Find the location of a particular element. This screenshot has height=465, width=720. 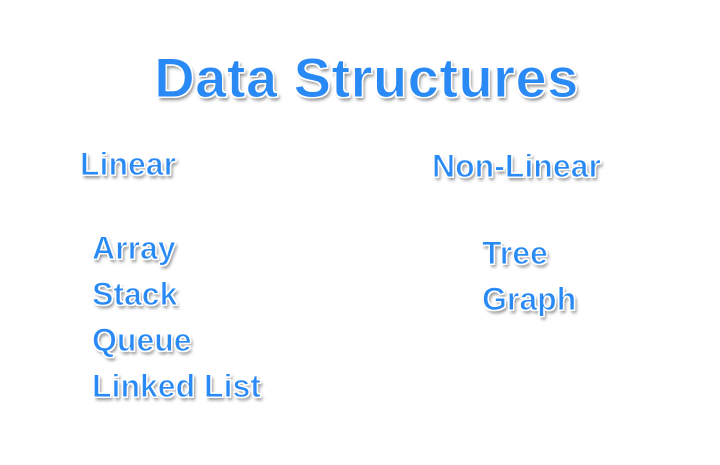

list-item: Linked List is located at coordinates (177, 392).